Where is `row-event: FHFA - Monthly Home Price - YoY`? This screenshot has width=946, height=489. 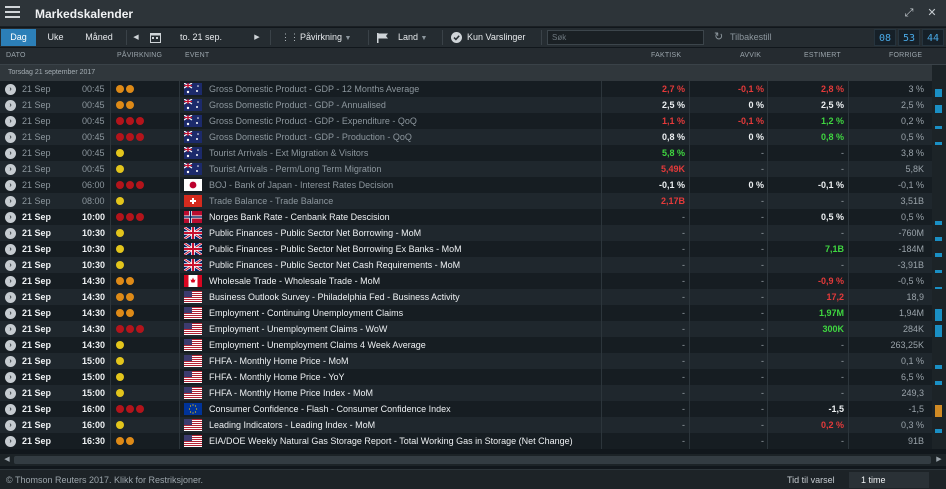 row-event: FHFA - Monthly Home Price - YoY is located at coordinates (419, 377).